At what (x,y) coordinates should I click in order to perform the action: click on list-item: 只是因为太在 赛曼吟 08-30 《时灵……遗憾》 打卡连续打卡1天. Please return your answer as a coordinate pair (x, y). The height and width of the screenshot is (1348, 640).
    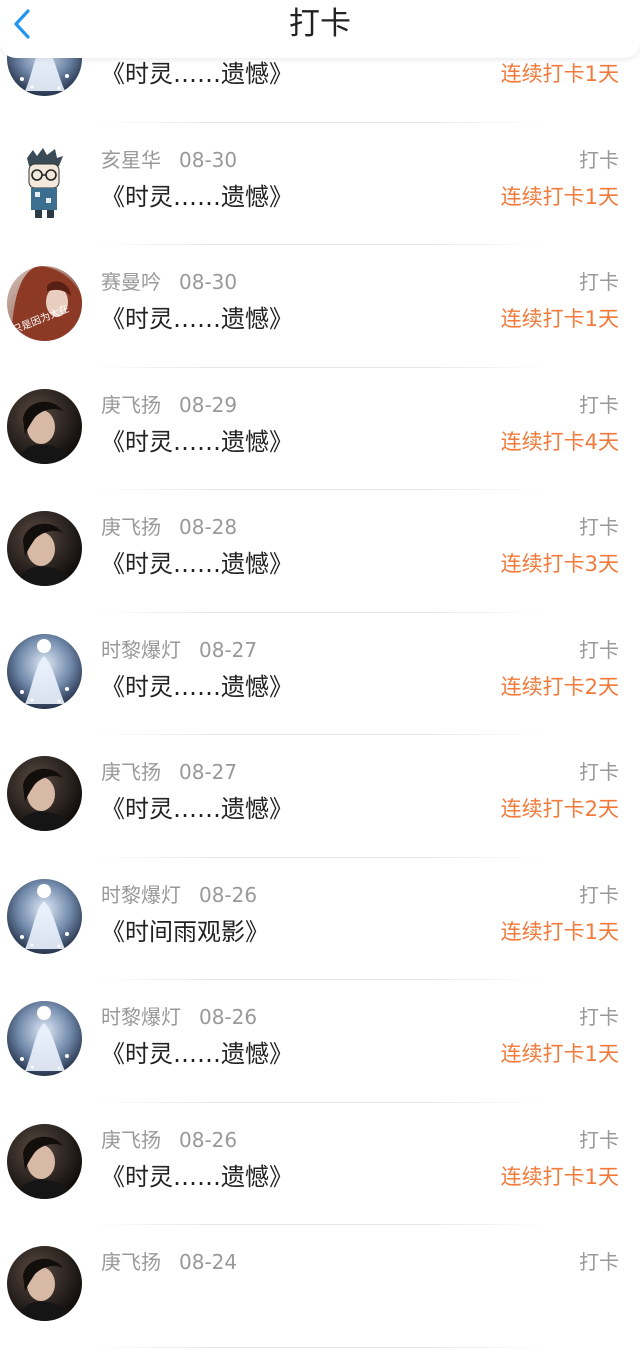
    Looking at the image, I should click on (320, 306).